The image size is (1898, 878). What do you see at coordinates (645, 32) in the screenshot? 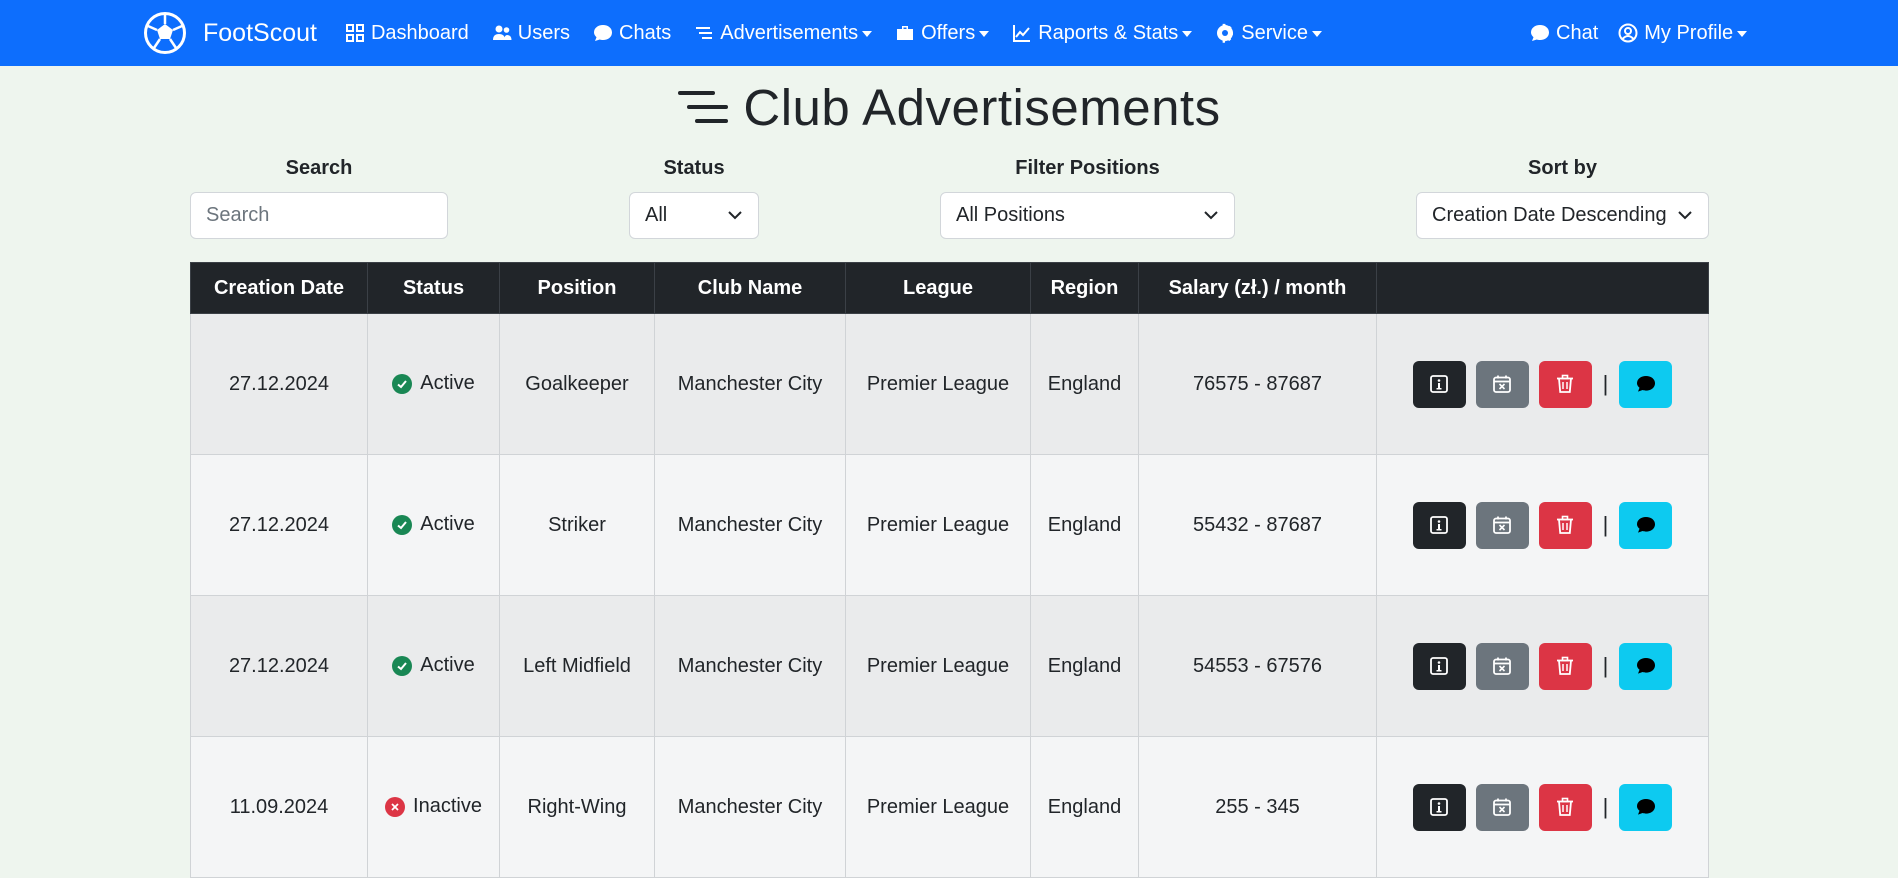
I see `nav-chats-label: Chats` at bounding box center [645, 32].